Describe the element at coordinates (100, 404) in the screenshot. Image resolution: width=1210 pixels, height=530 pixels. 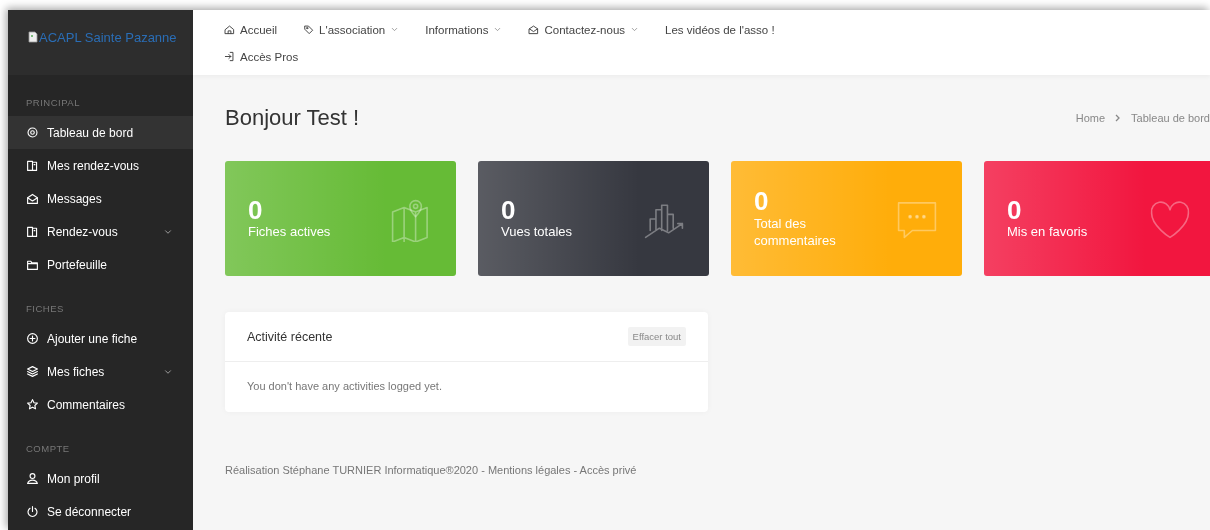
I see `sidebar-item: Commentaires` at that location.